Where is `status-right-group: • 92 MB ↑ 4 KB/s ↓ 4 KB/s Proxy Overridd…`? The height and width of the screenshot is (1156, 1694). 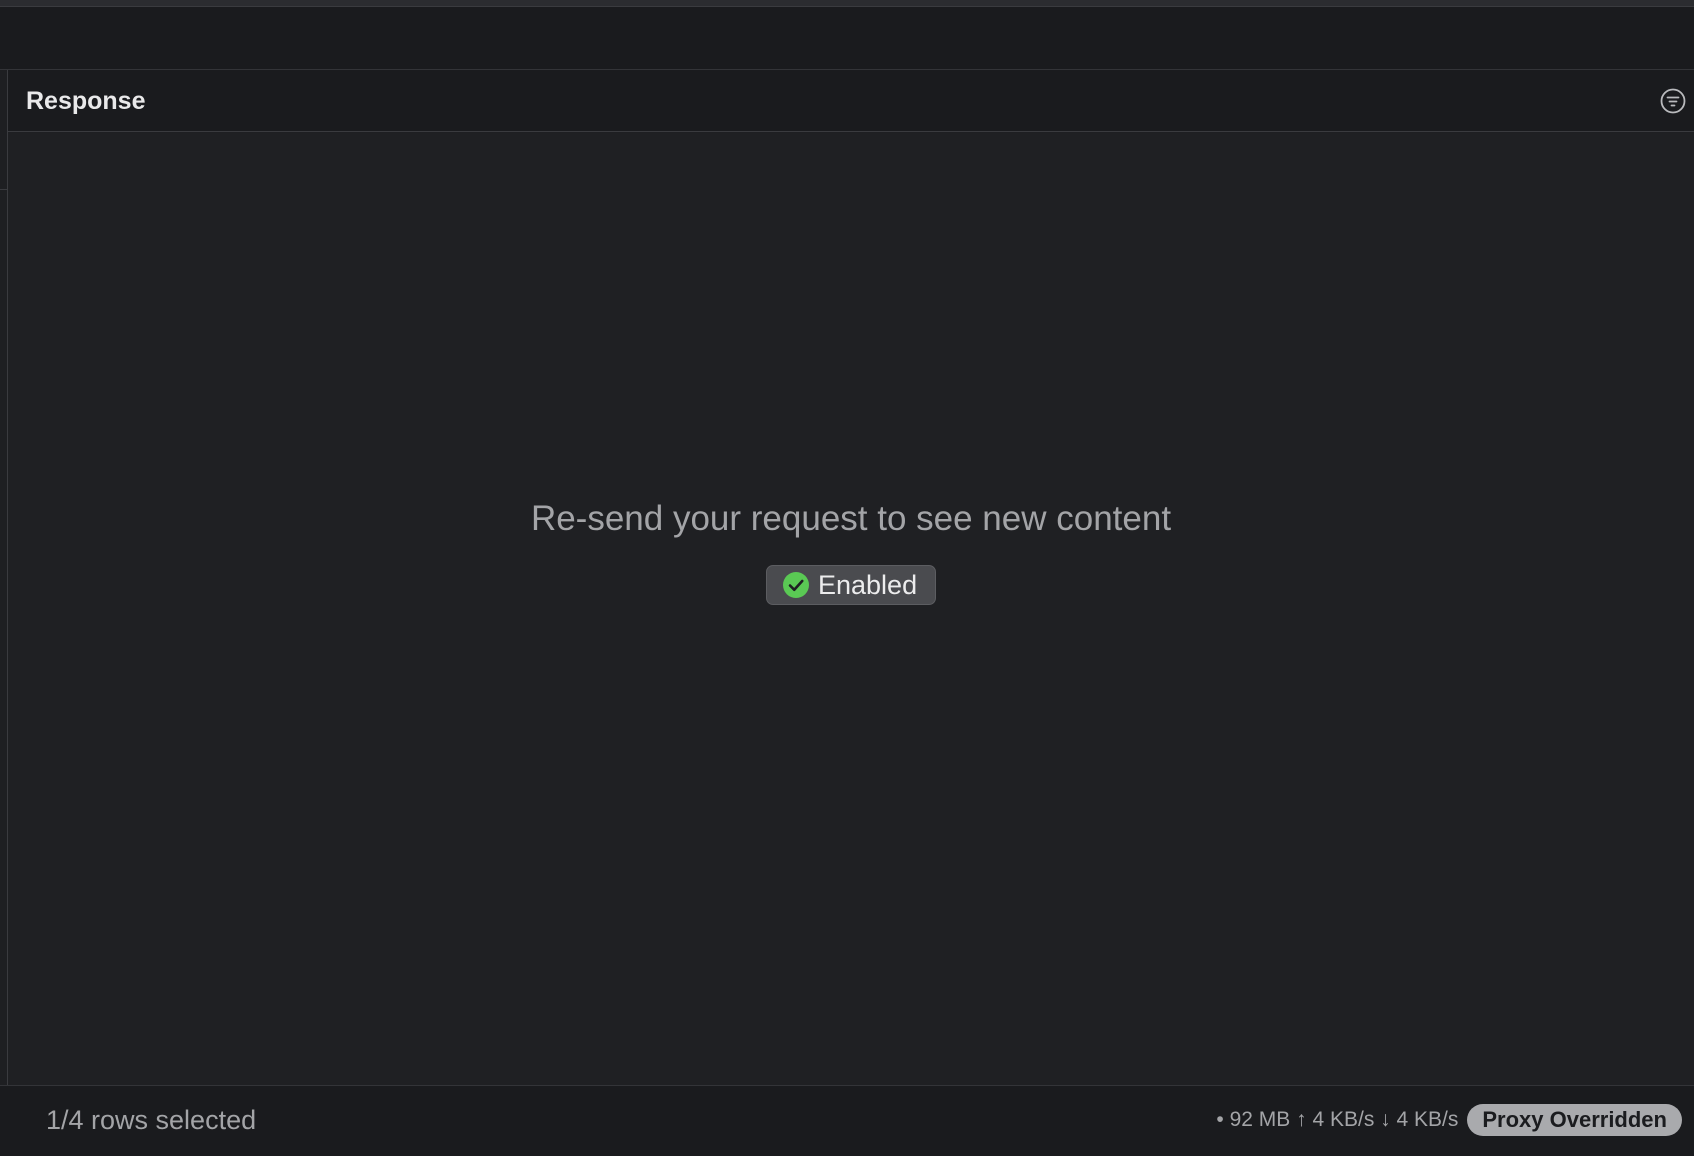 status-right-group: • 92 MB ↑ 4 KB/s ↓ 4 KB/s Proxy Overridd… is located at coordinates (1449, 1120).